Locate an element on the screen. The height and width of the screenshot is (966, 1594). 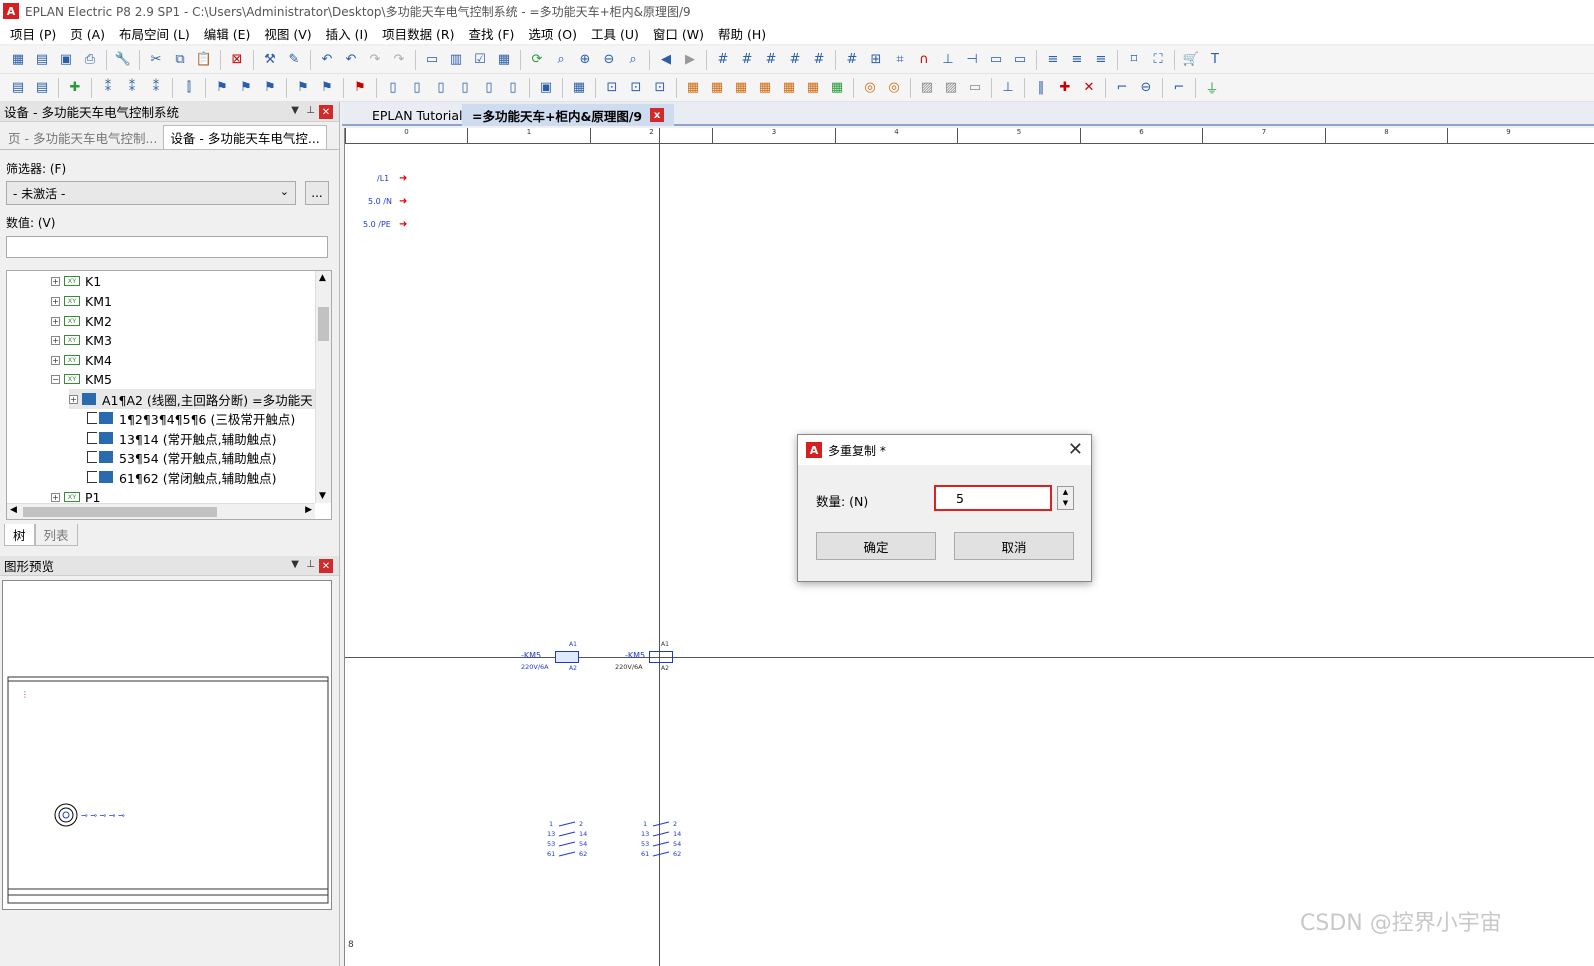
doc-c-icon: ▯ is located at coordinates (441, 88).